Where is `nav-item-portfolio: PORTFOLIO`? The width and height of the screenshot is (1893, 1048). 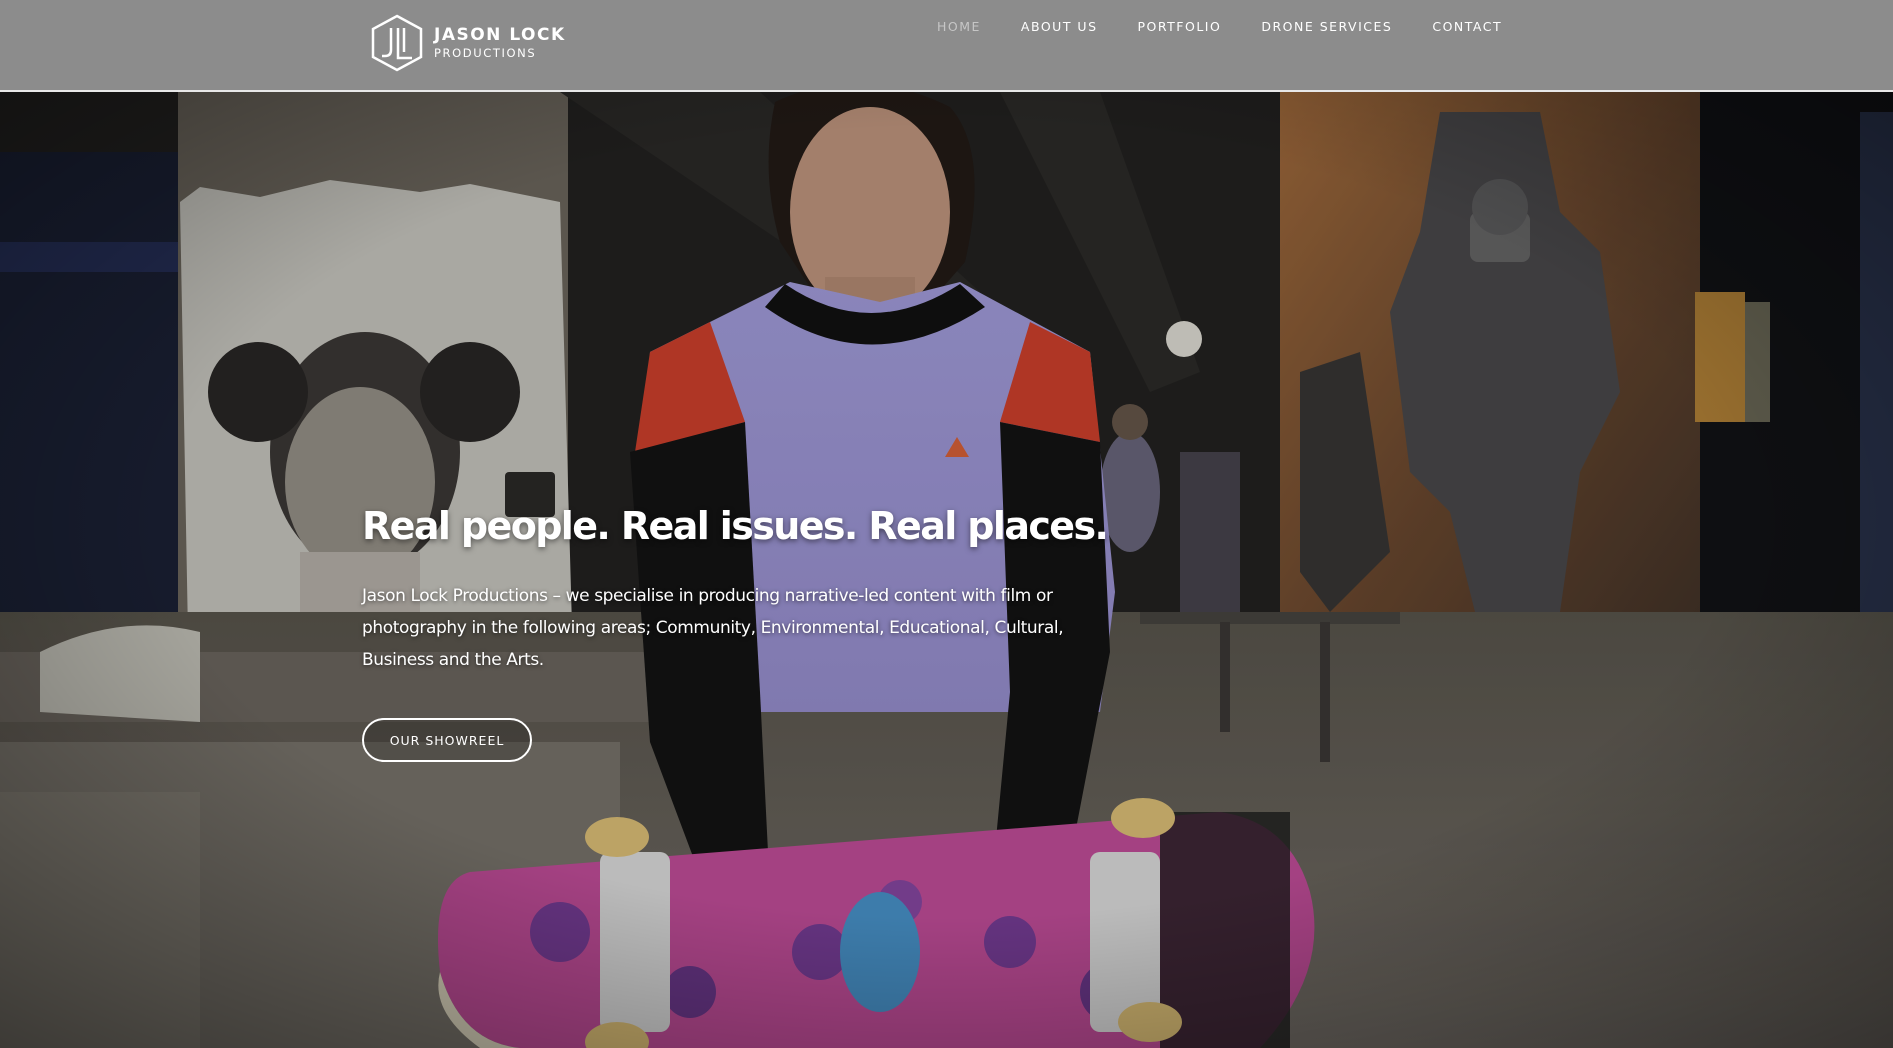
nav-item-portfolio: PORTFOLIO is located at coordinates (1180, 26).